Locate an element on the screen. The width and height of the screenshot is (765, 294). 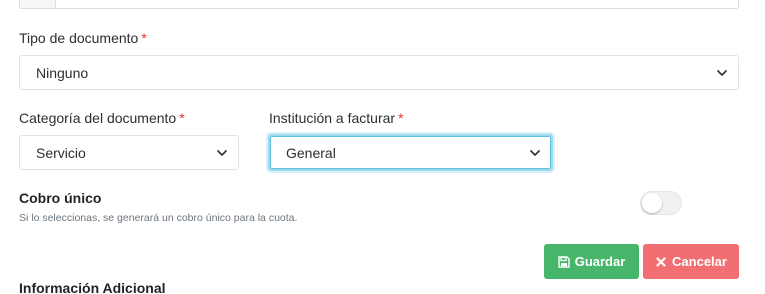
tipo-documento-label-text: Tipo de documento is located at coordinates (79, 38).